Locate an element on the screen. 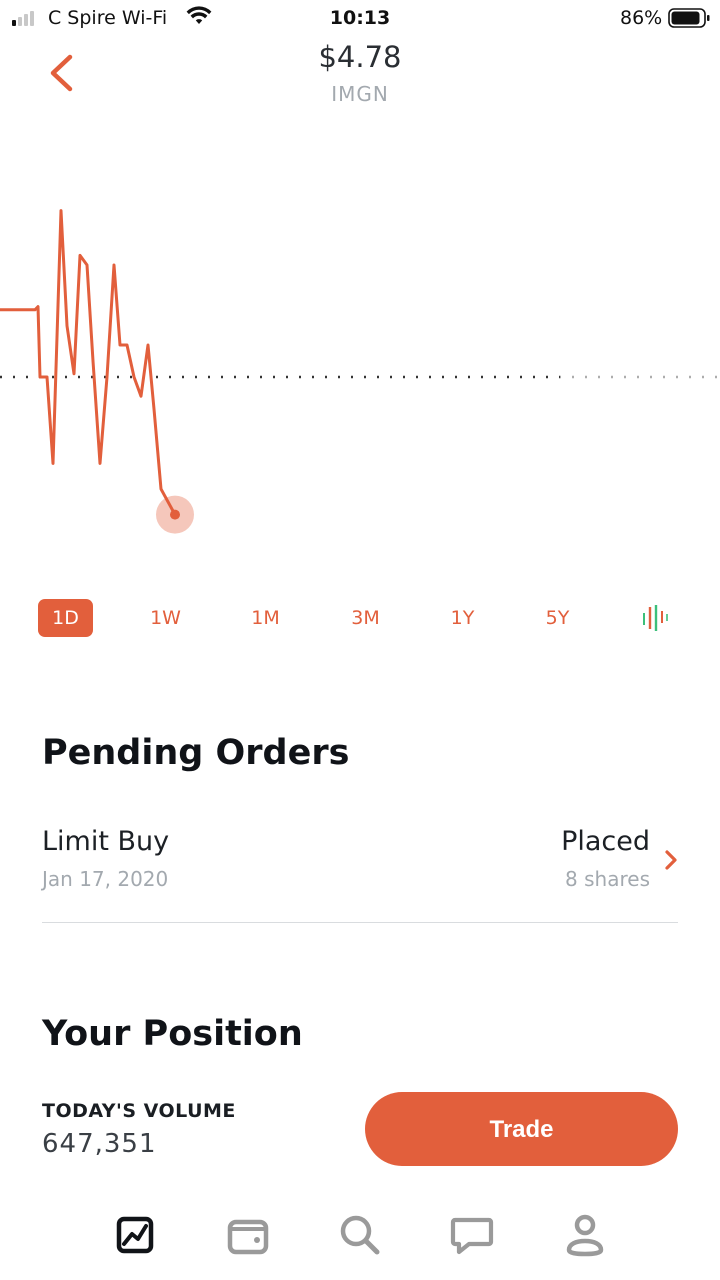 This screenshot has height=1280, width=720. trade-button: Trade is located at coordinates (521, 1129).